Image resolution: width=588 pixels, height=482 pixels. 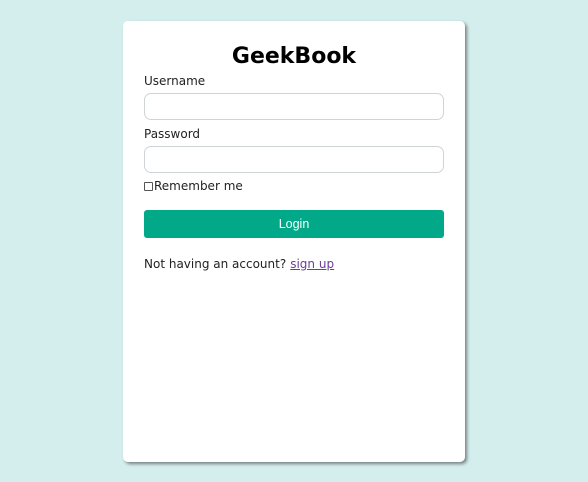 I want to click on password-label: Password, so click(x=172, y=134).